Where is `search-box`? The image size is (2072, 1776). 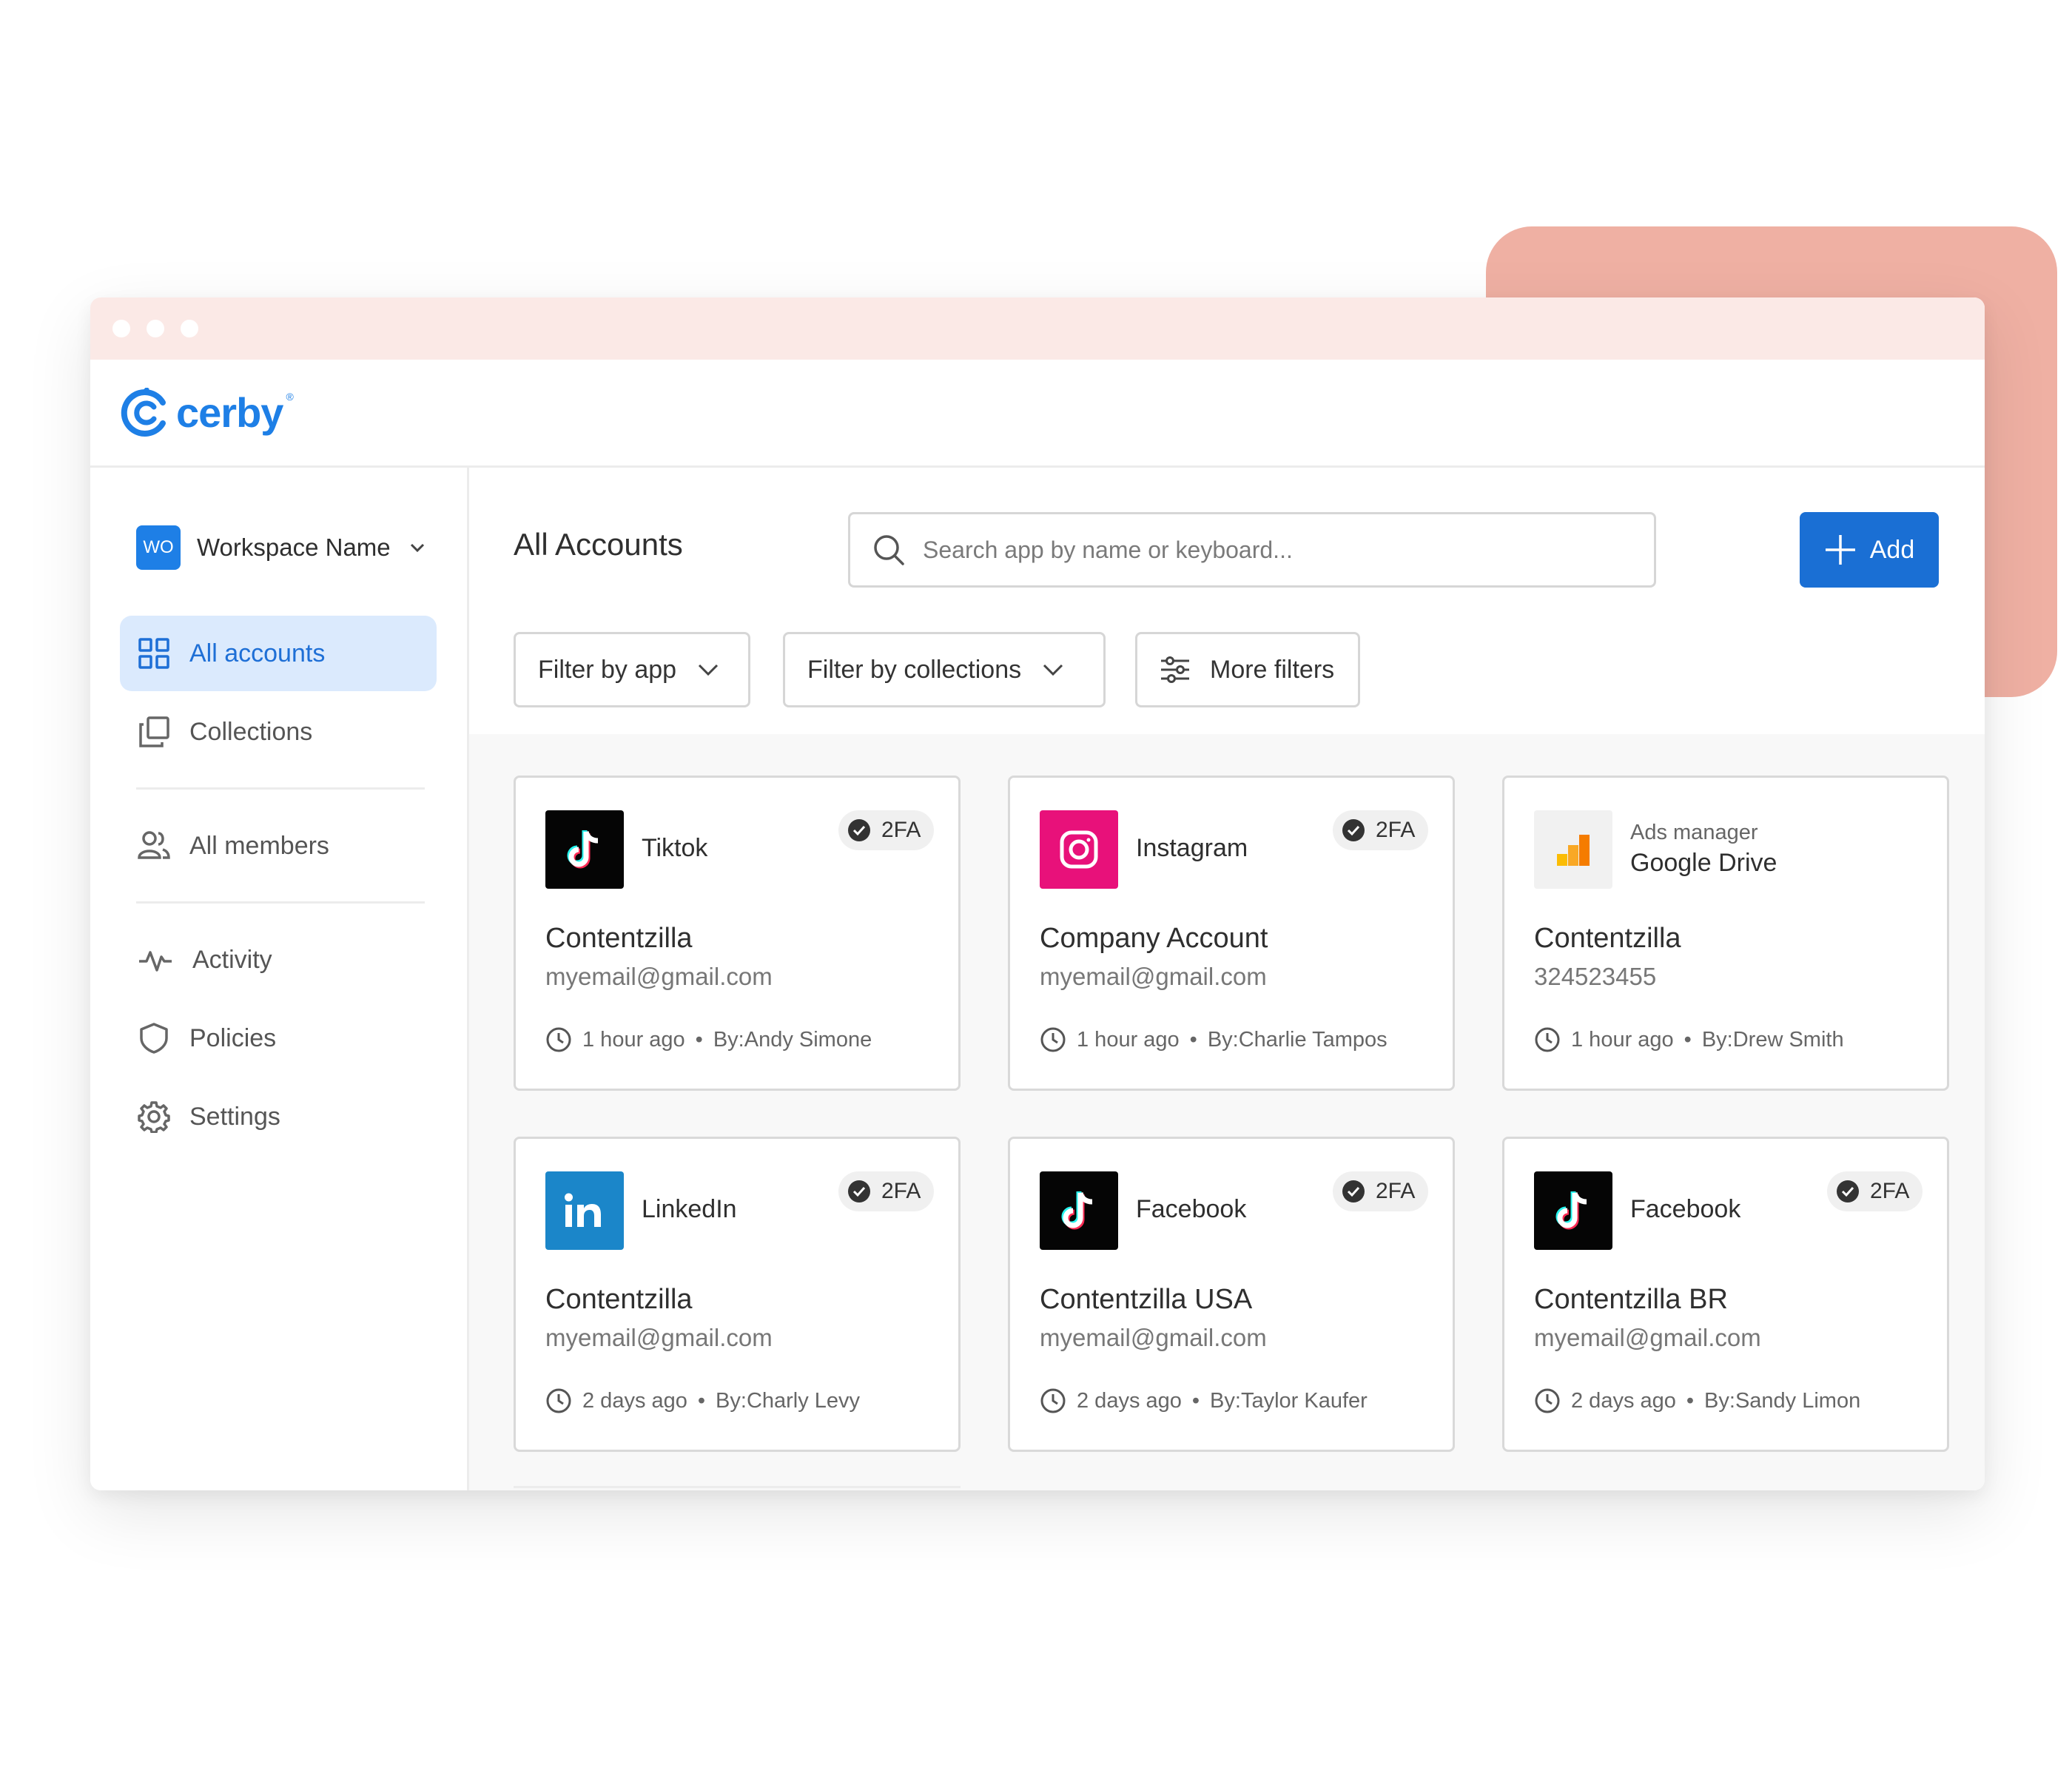
search-box is located at coordinates (1252, 550).